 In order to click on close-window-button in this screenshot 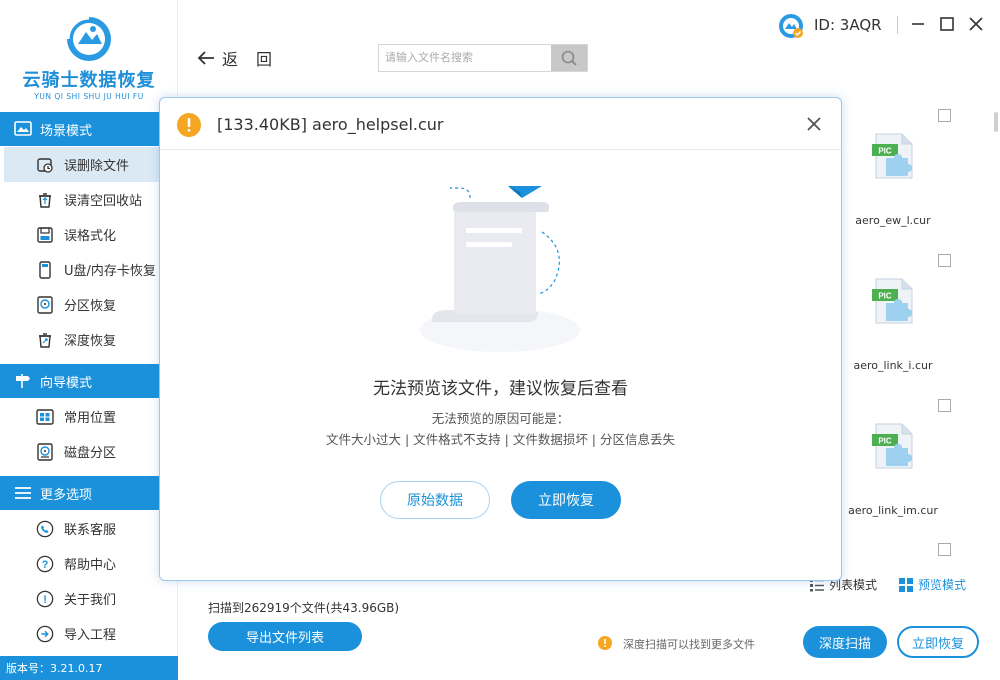, I will do `click(976, 24)`.